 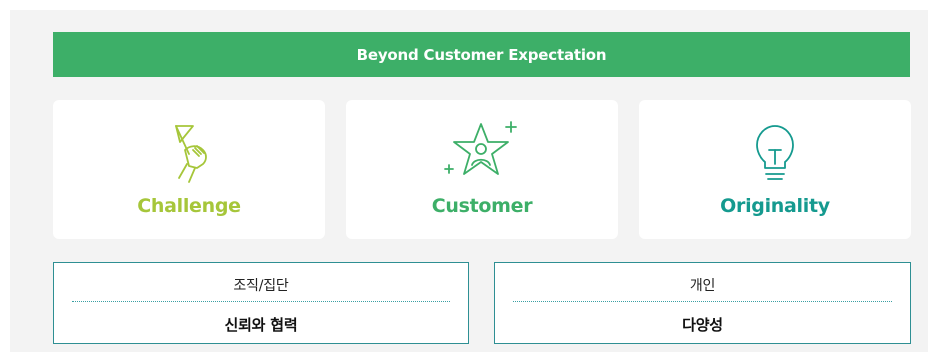 I want to click on slogan-banner: Beyond Customer Expectation, so click(x=481, y=54).